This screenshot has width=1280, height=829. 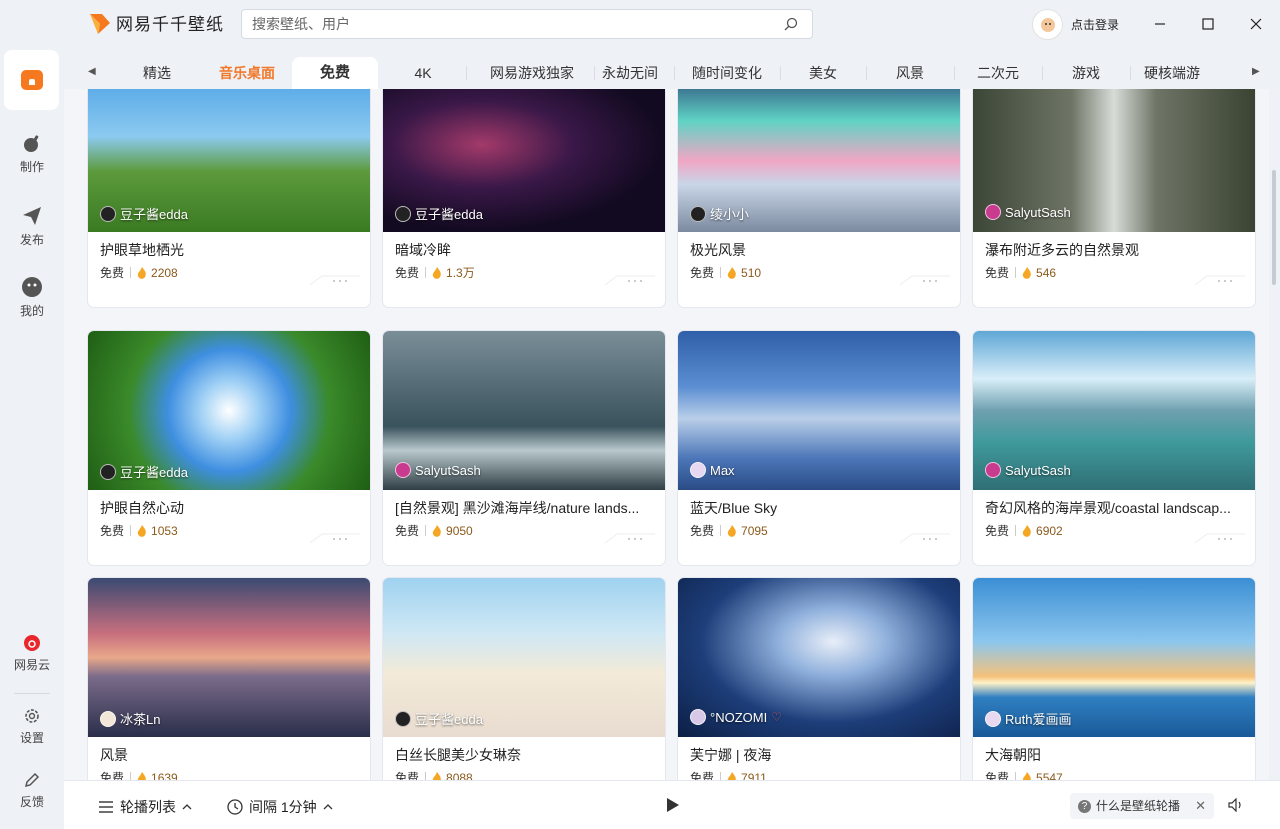 I want to click on wallpaper-meta: 免费 7911, so click(x=728, y=774).